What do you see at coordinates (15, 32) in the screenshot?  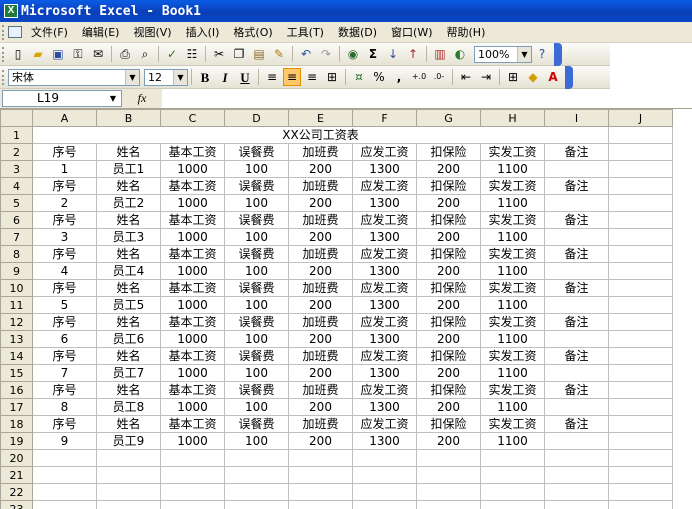 I see `workbook-icon` at bounding box center [15, 32].